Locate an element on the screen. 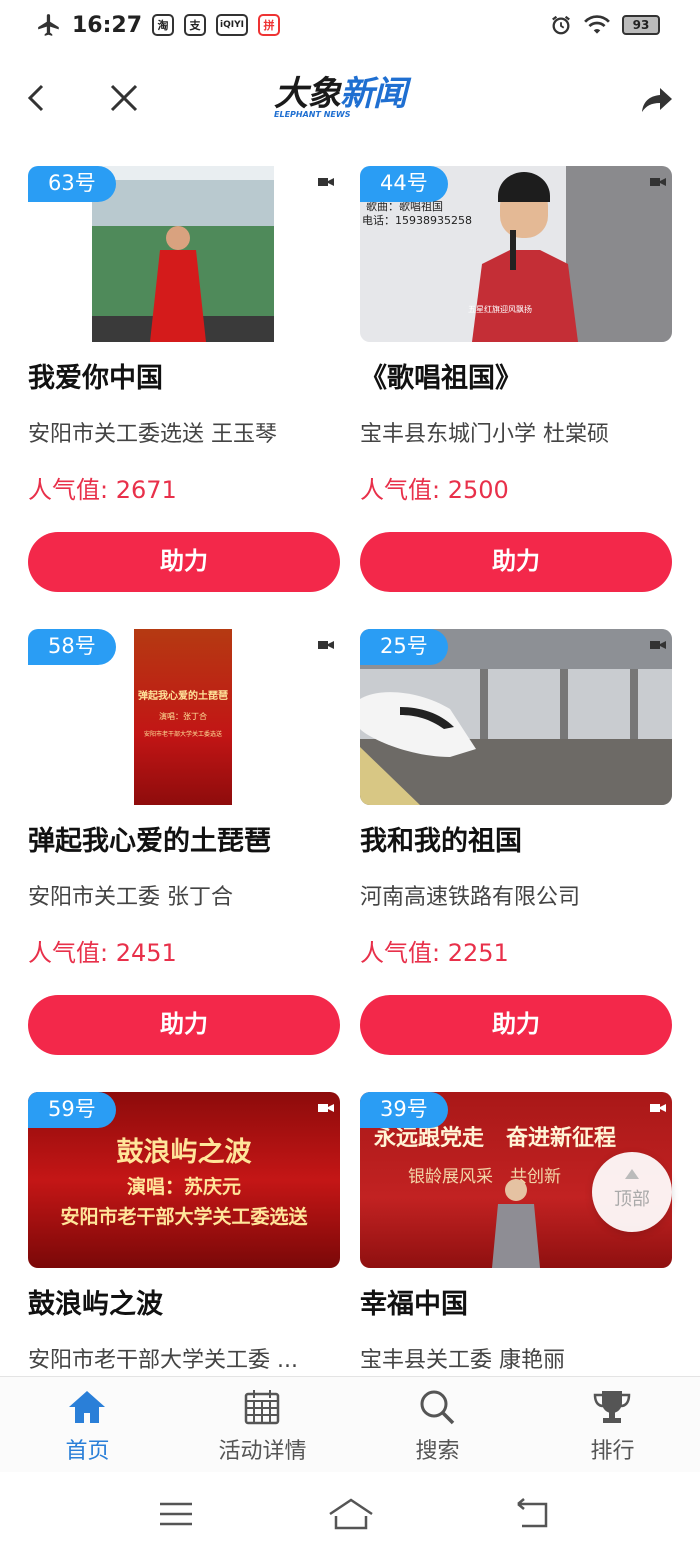 This screenshot has height=1555, width=700. status-right: 93 is located at coordinates (605, 25).